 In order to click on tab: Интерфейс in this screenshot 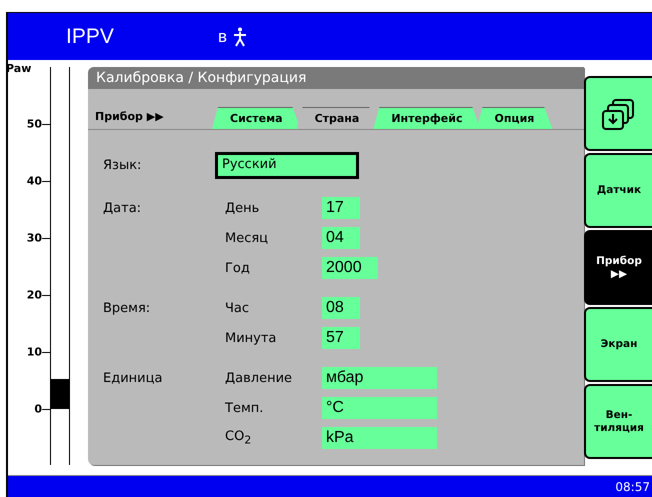, I will do `click(426, 118)`.